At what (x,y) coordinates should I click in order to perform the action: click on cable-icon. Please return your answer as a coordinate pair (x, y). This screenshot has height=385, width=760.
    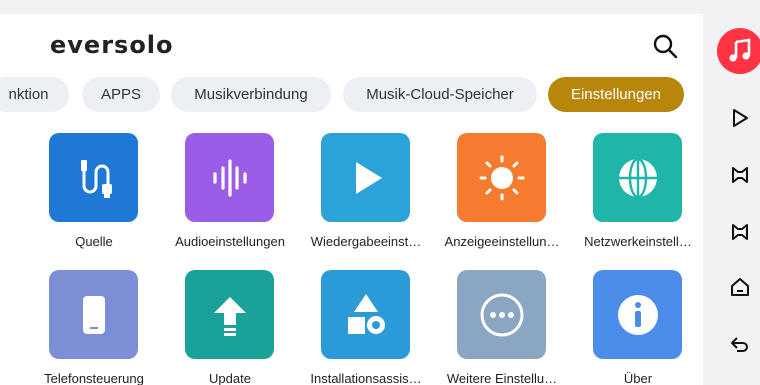
    Looking at the image, I should click on (96, 178).